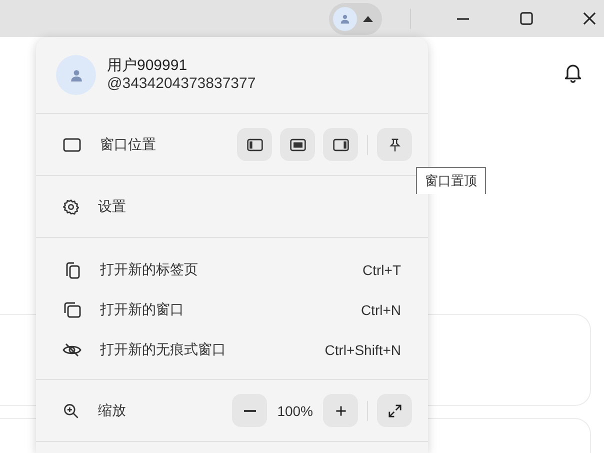  I want to click on menu-item: 打开新的无痕式窗口 Ctrl+Shift+N, so click(231, 350).